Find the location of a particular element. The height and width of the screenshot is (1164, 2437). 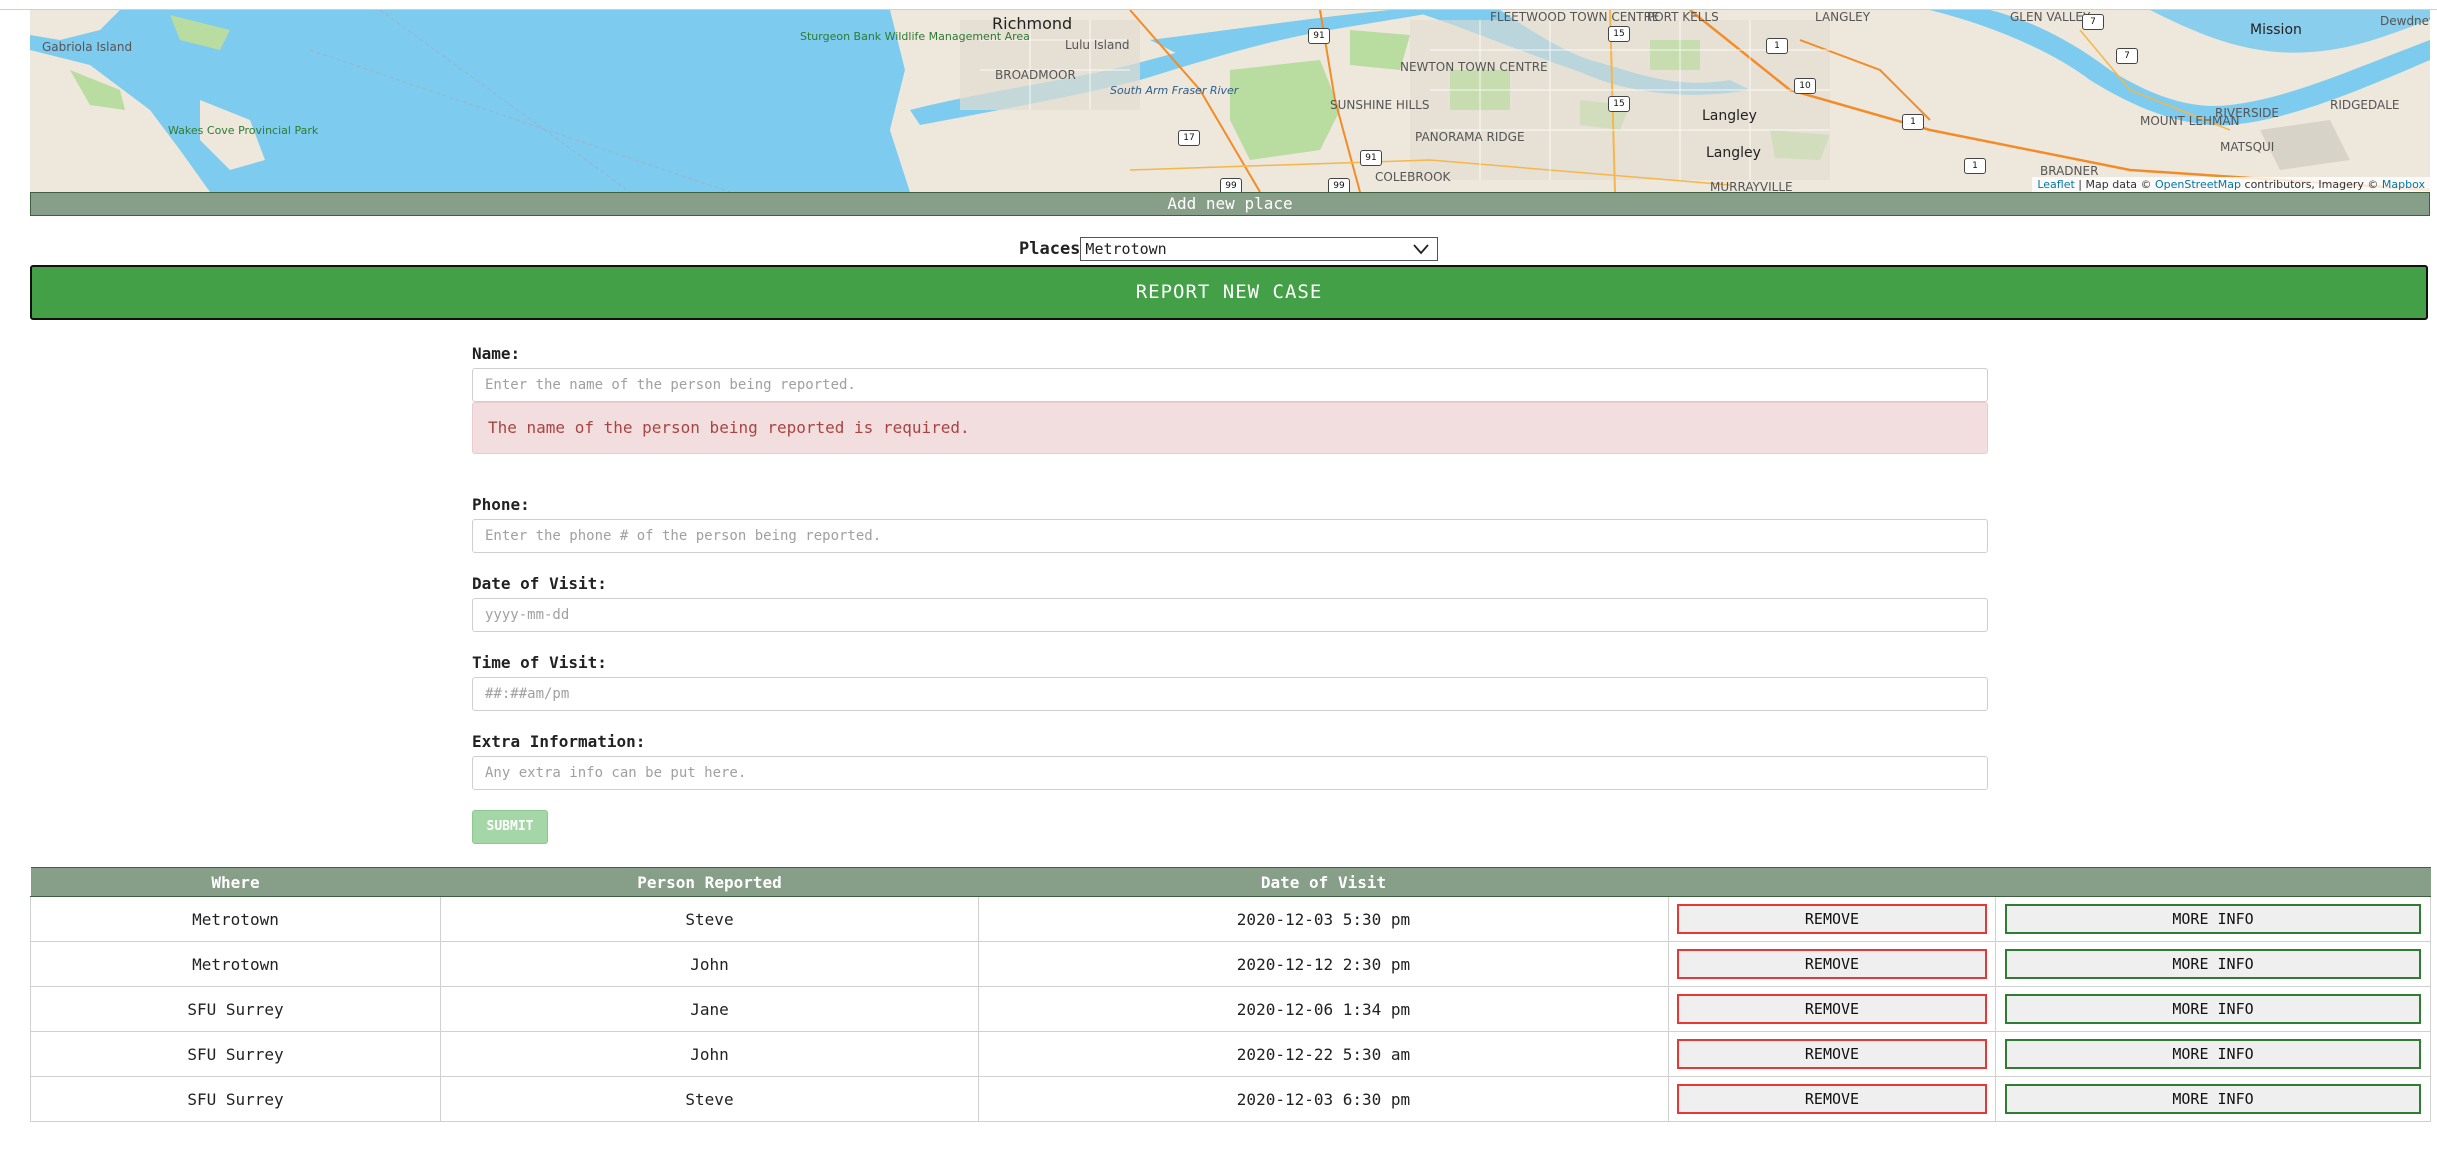

table-header-row: Where Person Reported Date of Visit is located at coordinates (1230, 882).